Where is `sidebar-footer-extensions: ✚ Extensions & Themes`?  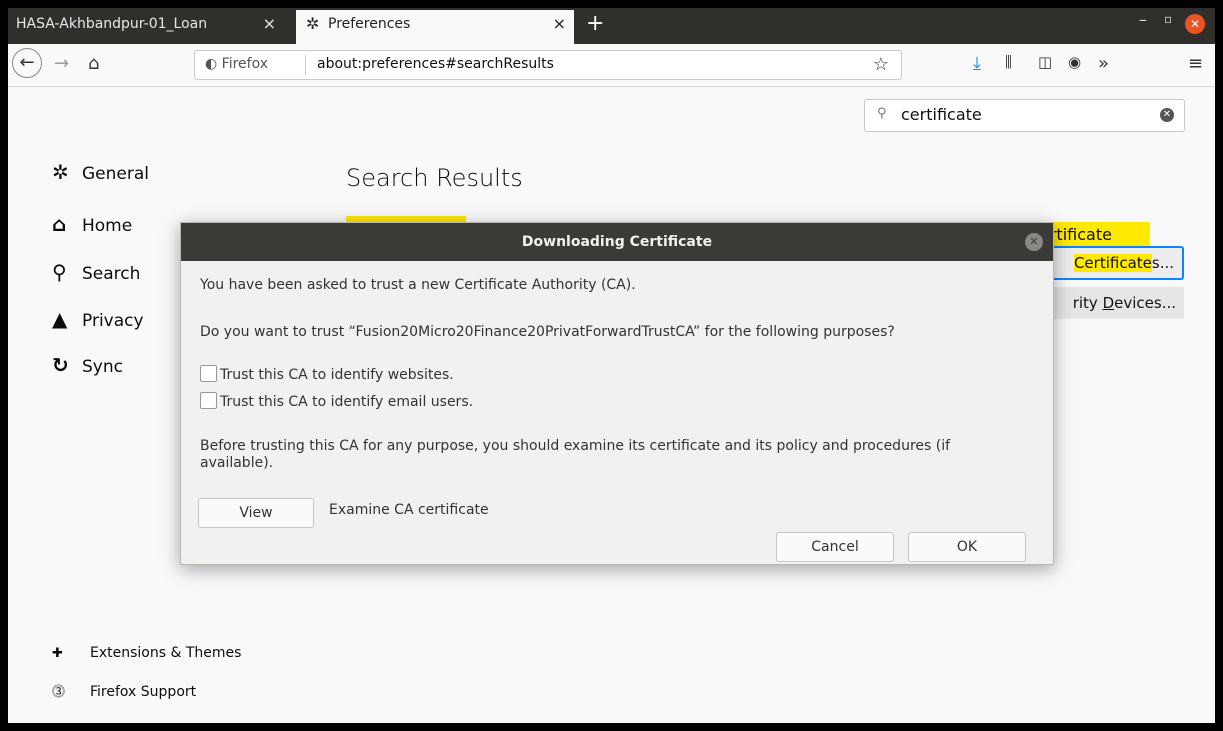
sidebar-footer-extensions: ✚ Extensions & Themes is located at coordinates (146, 653).